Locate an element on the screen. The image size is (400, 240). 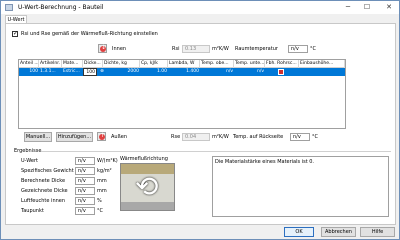
rsi-label: Rsi is located at coordinates (176, 49).